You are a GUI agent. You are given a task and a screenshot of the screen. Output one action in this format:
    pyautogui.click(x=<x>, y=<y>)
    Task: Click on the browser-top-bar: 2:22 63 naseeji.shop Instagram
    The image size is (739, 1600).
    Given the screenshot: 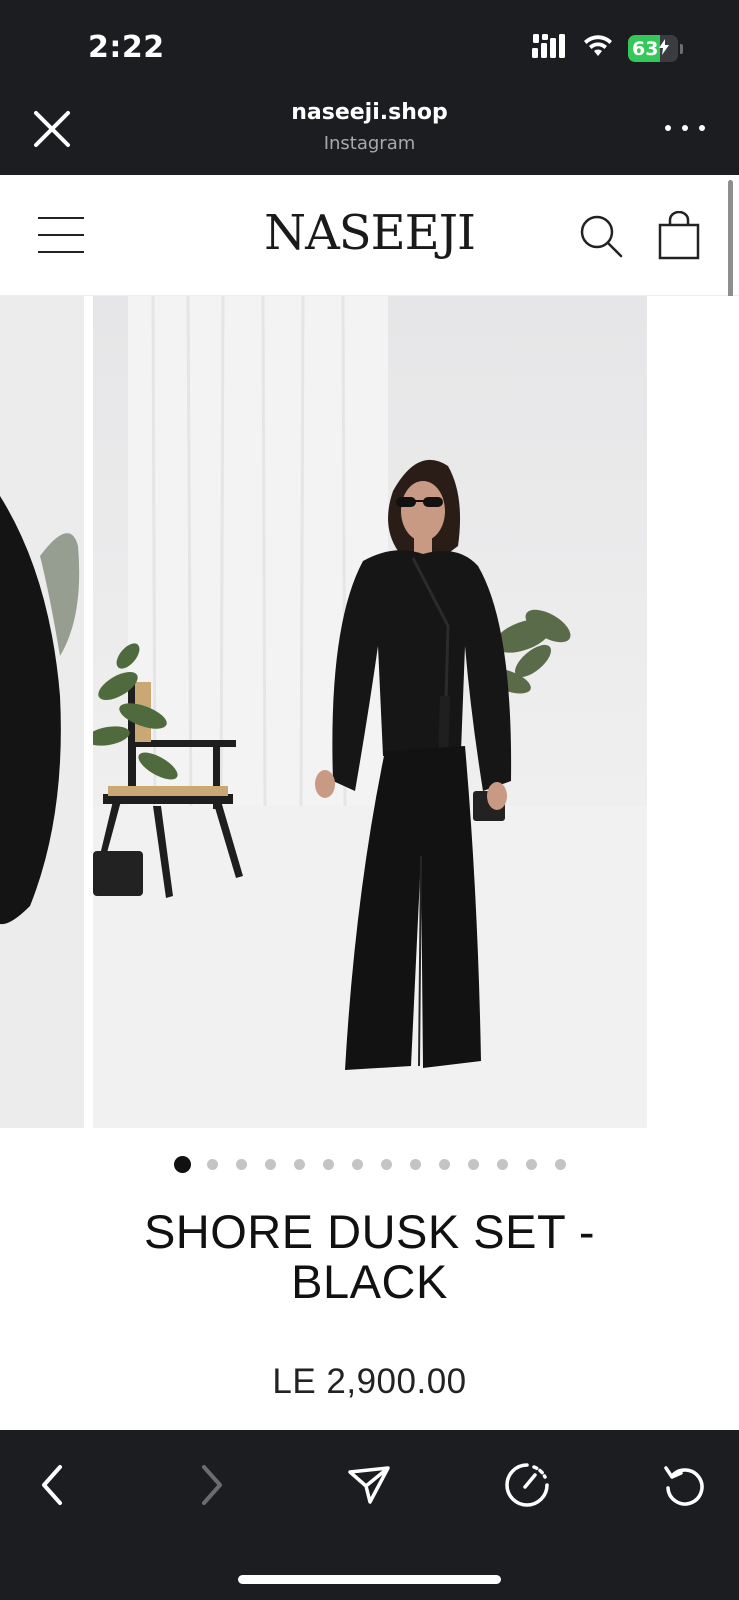 What is the action you would take?
    pyautogui.click(x=369, y=87)
    